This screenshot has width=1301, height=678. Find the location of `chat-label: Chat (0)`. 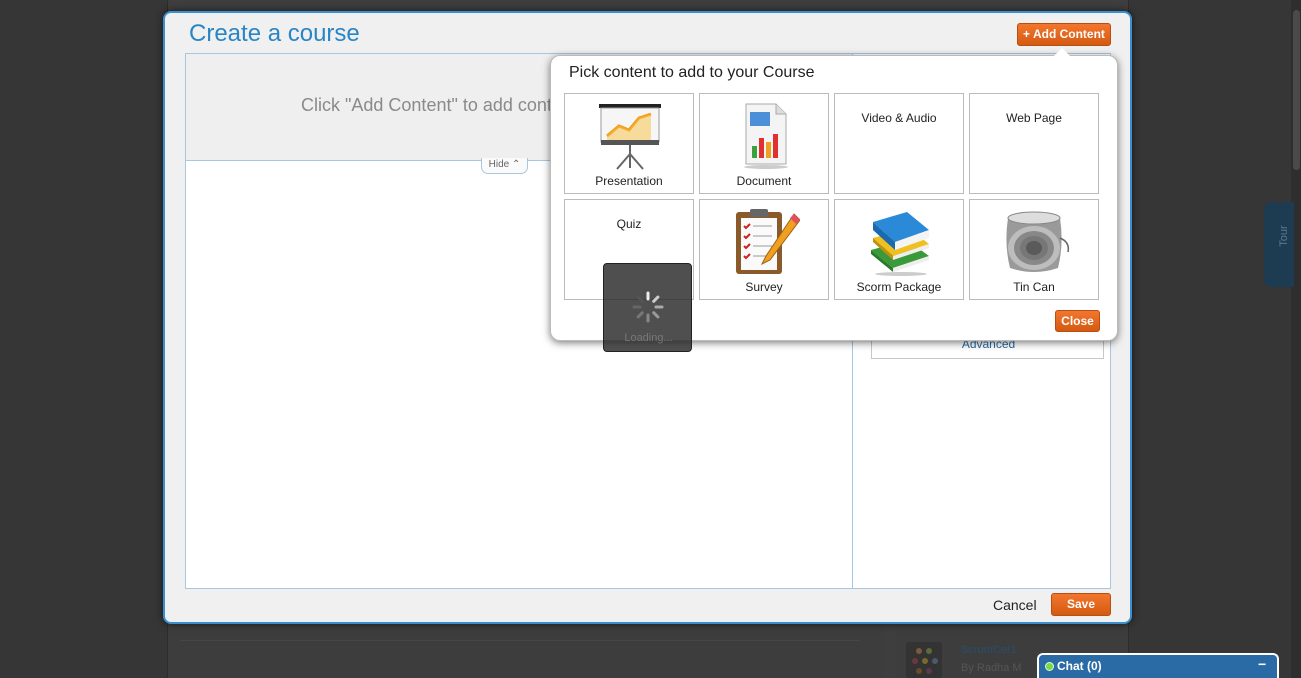

chat-label: Chat (0) is located at coordinates (1079, 666).